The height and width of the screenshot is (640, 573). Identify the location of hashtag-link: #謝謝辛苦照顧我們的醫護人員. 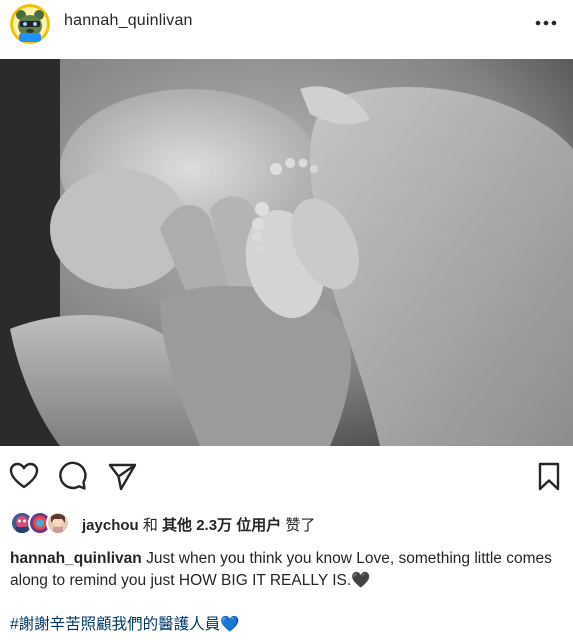
(115, 624).